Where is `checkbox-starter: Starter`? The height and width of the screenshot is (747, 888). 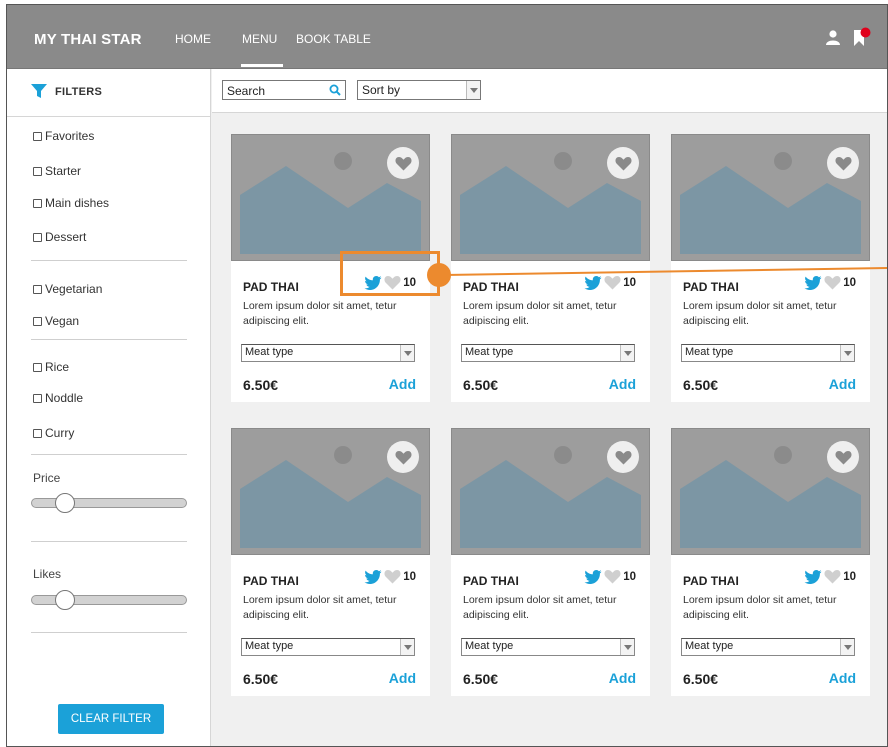
checkbox-starter: Starter is located at coordinates (57, 171).